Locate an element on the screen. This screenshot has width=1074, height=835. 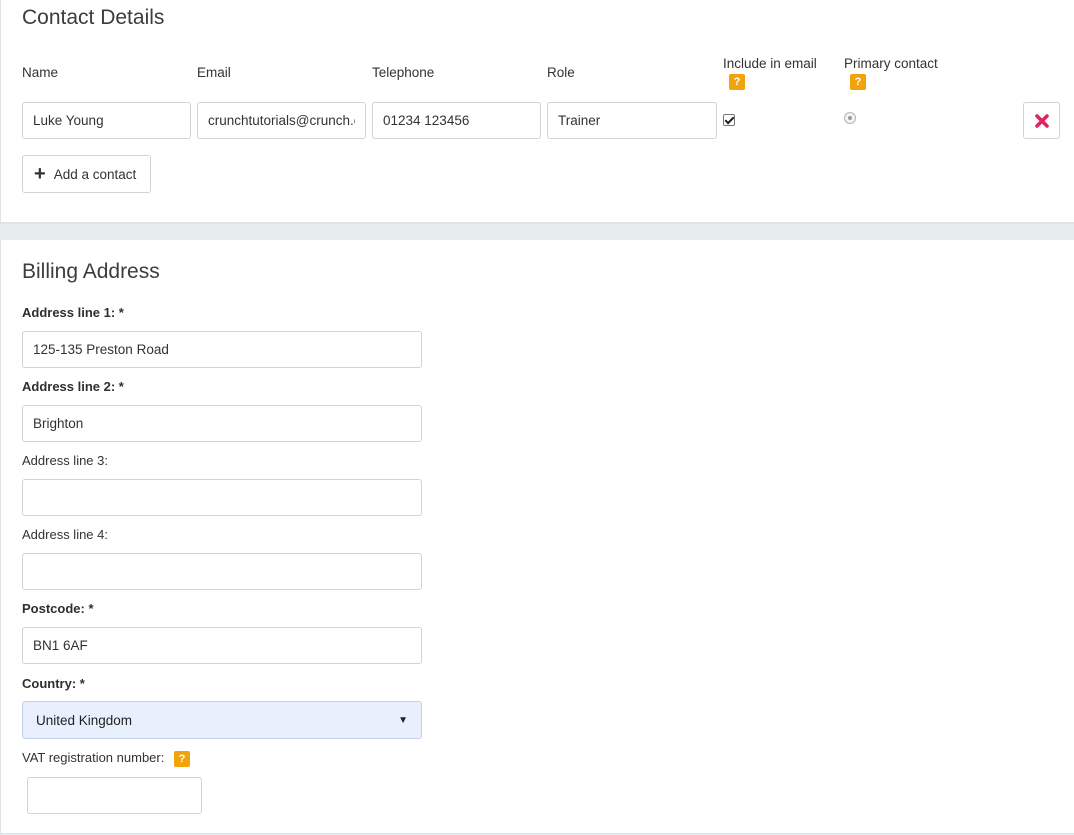
header-role: Role is located at coordinates (561, 72).